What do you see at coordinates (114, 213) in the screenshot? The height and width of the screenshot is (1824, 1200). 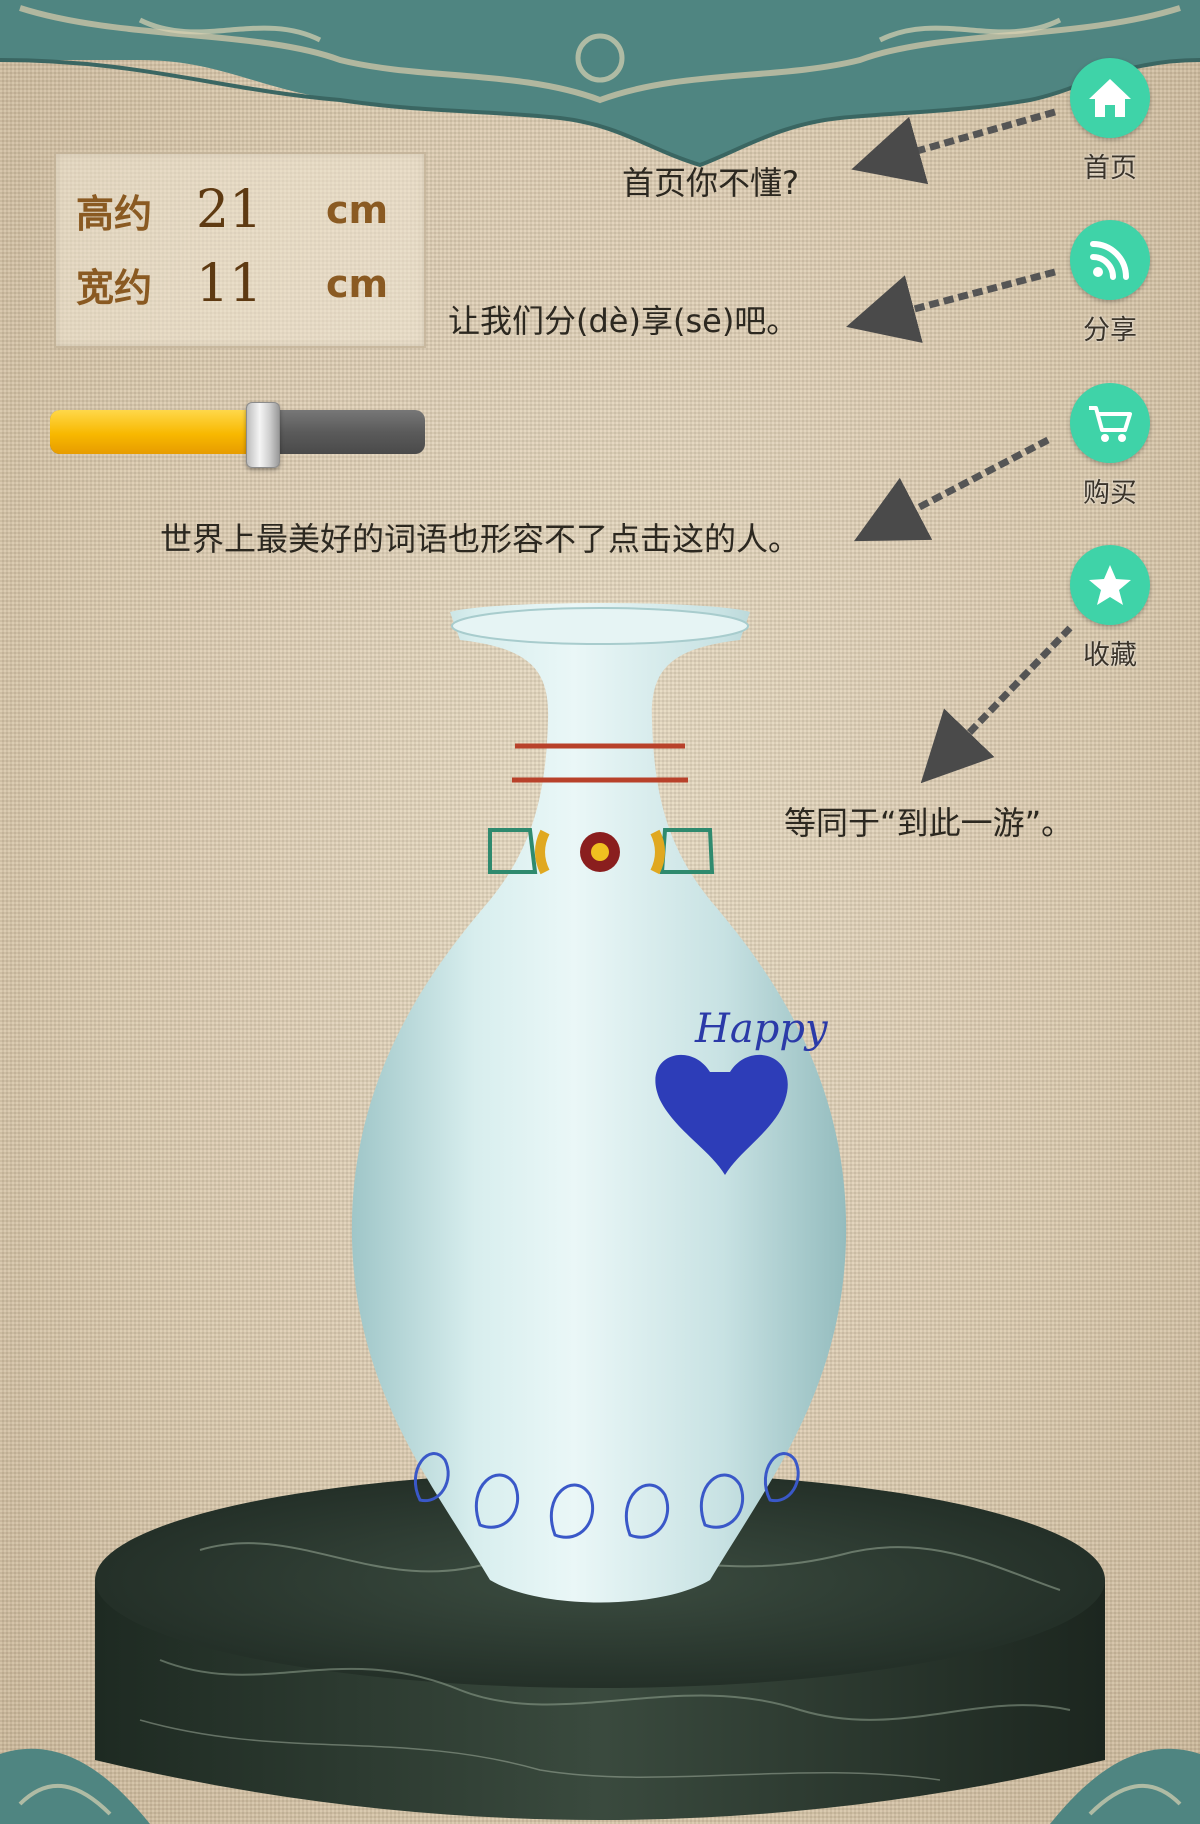 I see `height-label: 高约` at bounding box center [114, 213].